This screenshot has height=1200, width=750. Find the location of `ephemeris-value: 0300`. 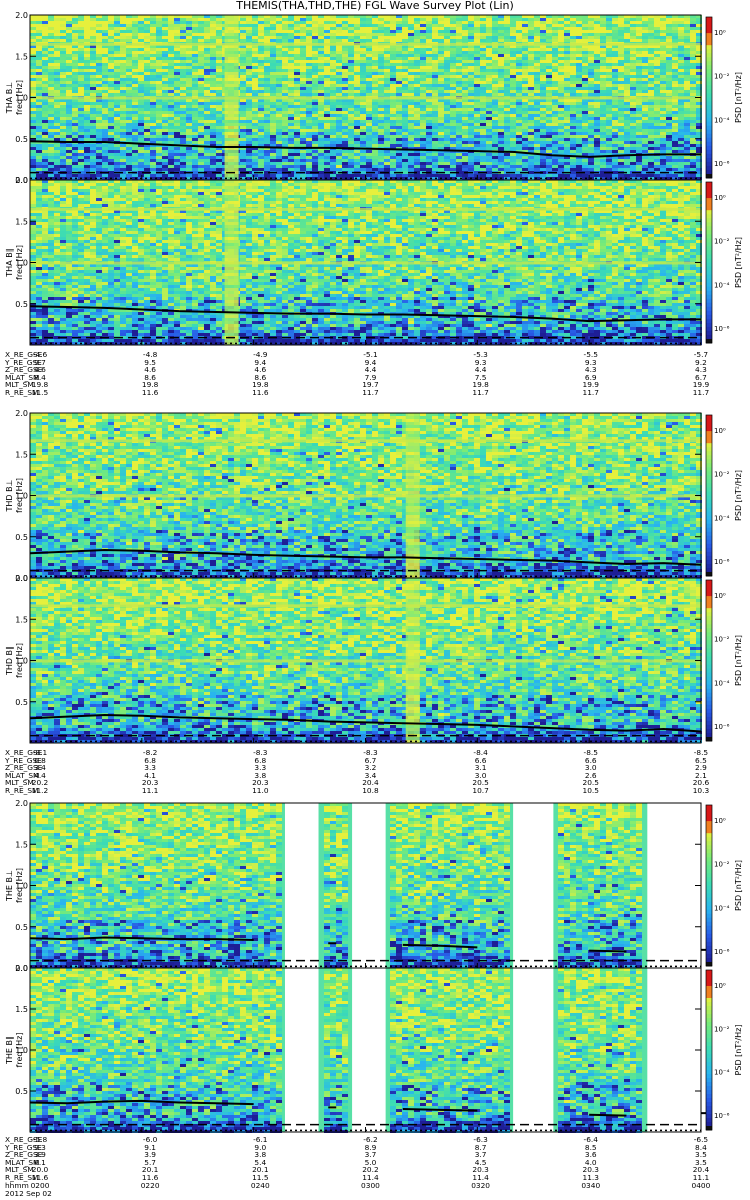

ephemeris-value: 0300 is located at coordinates (370, 1185).